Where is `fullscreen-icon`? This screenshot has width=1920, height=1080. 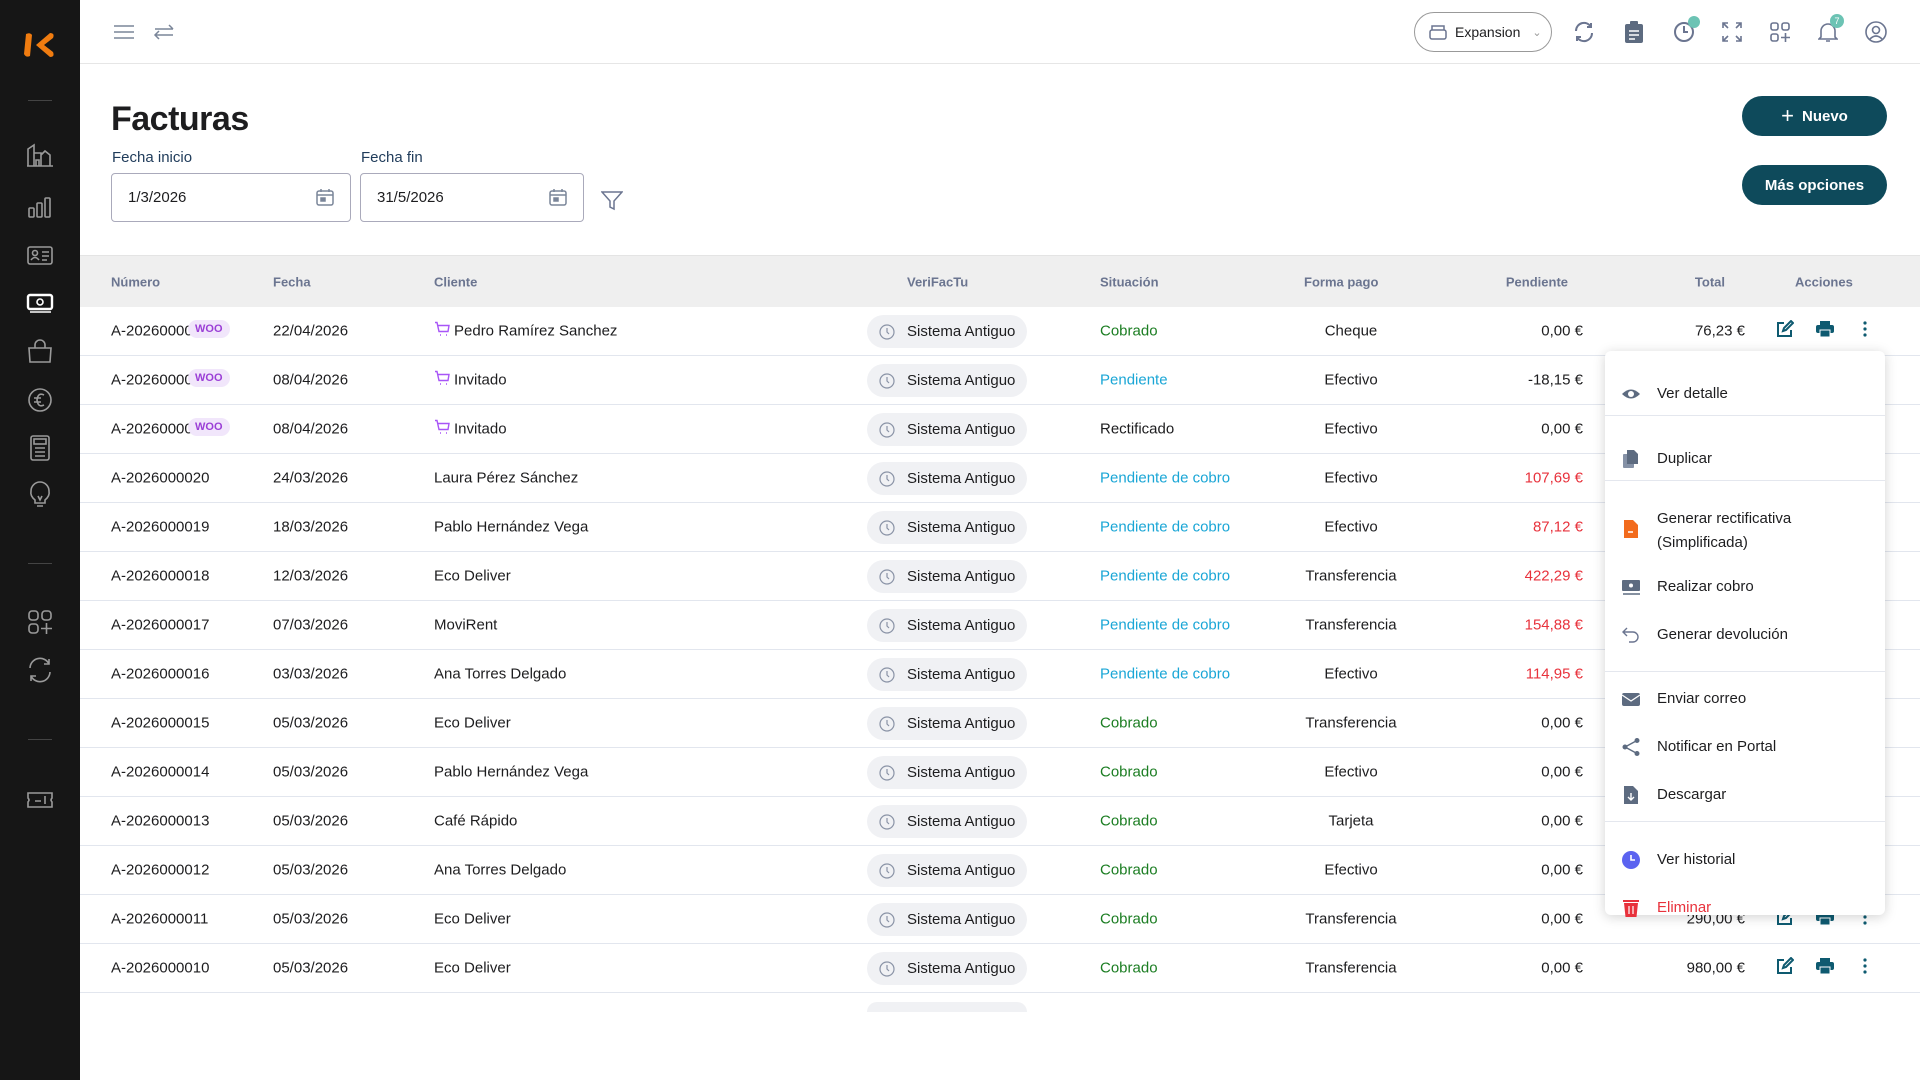
fullscreen-icon is located at coordinates (1732, 32).